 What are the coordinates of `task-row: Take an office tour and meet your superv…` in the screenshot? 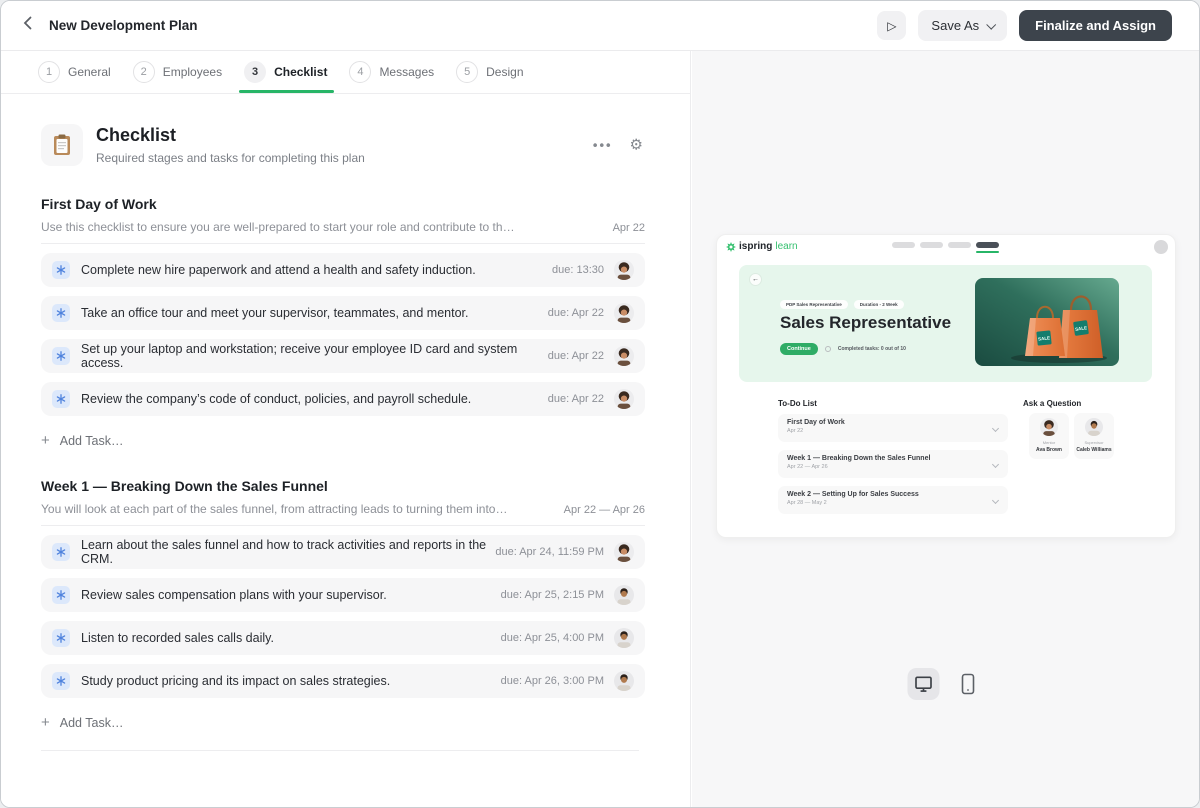 It's located at (343, 313).